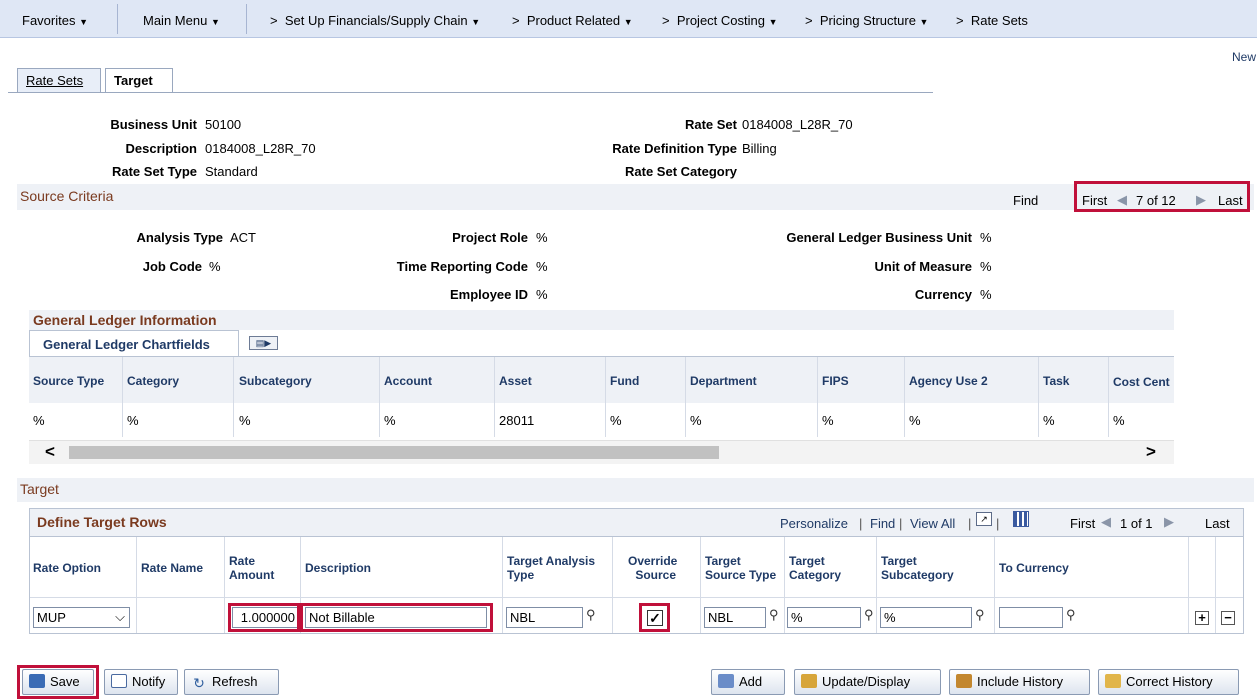  Describe the element at coordinates (490, 237) in the screenshot. I see `project-role-label: Project Role` at that location.